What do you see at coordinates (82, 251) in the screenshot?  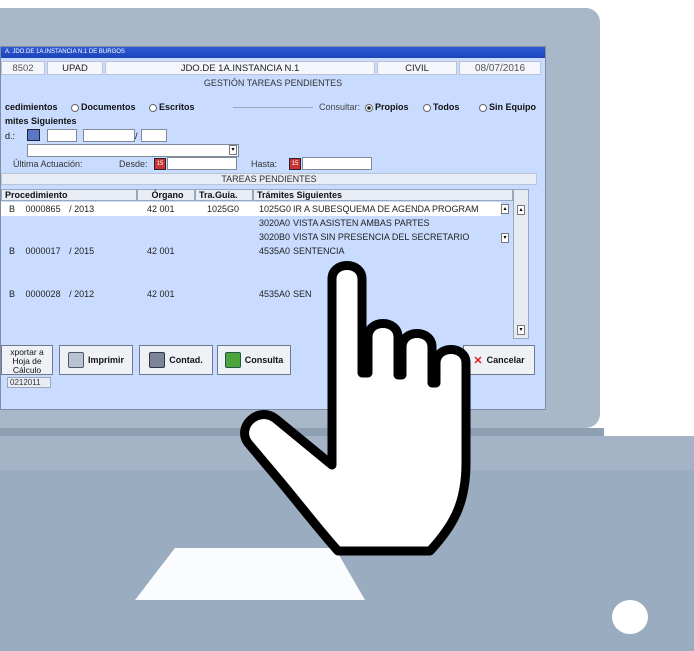 I see `row-year: / 2015` at bounding box center [82, 251].